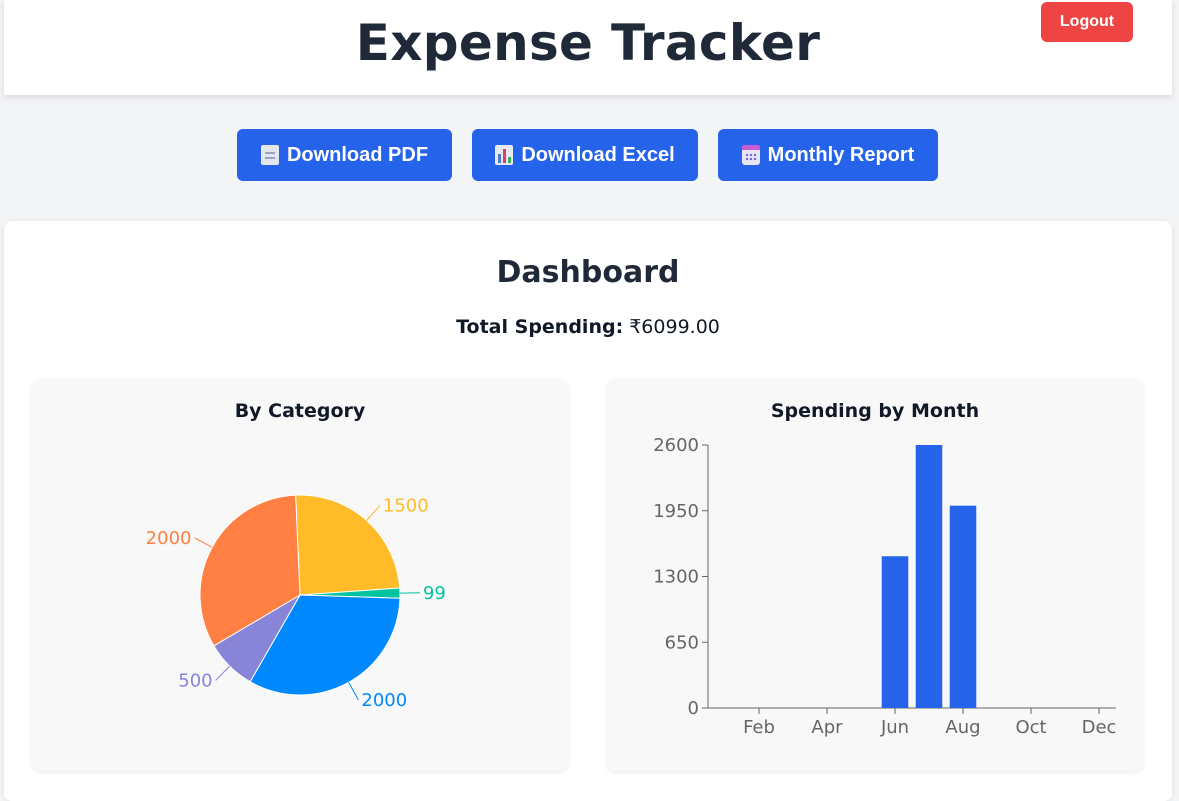 This screenshot has height=801, width=1179. Describe the element at coordinates (588, 272) in the screenshot. I see `dashboard-title: Dashboard` at that location.